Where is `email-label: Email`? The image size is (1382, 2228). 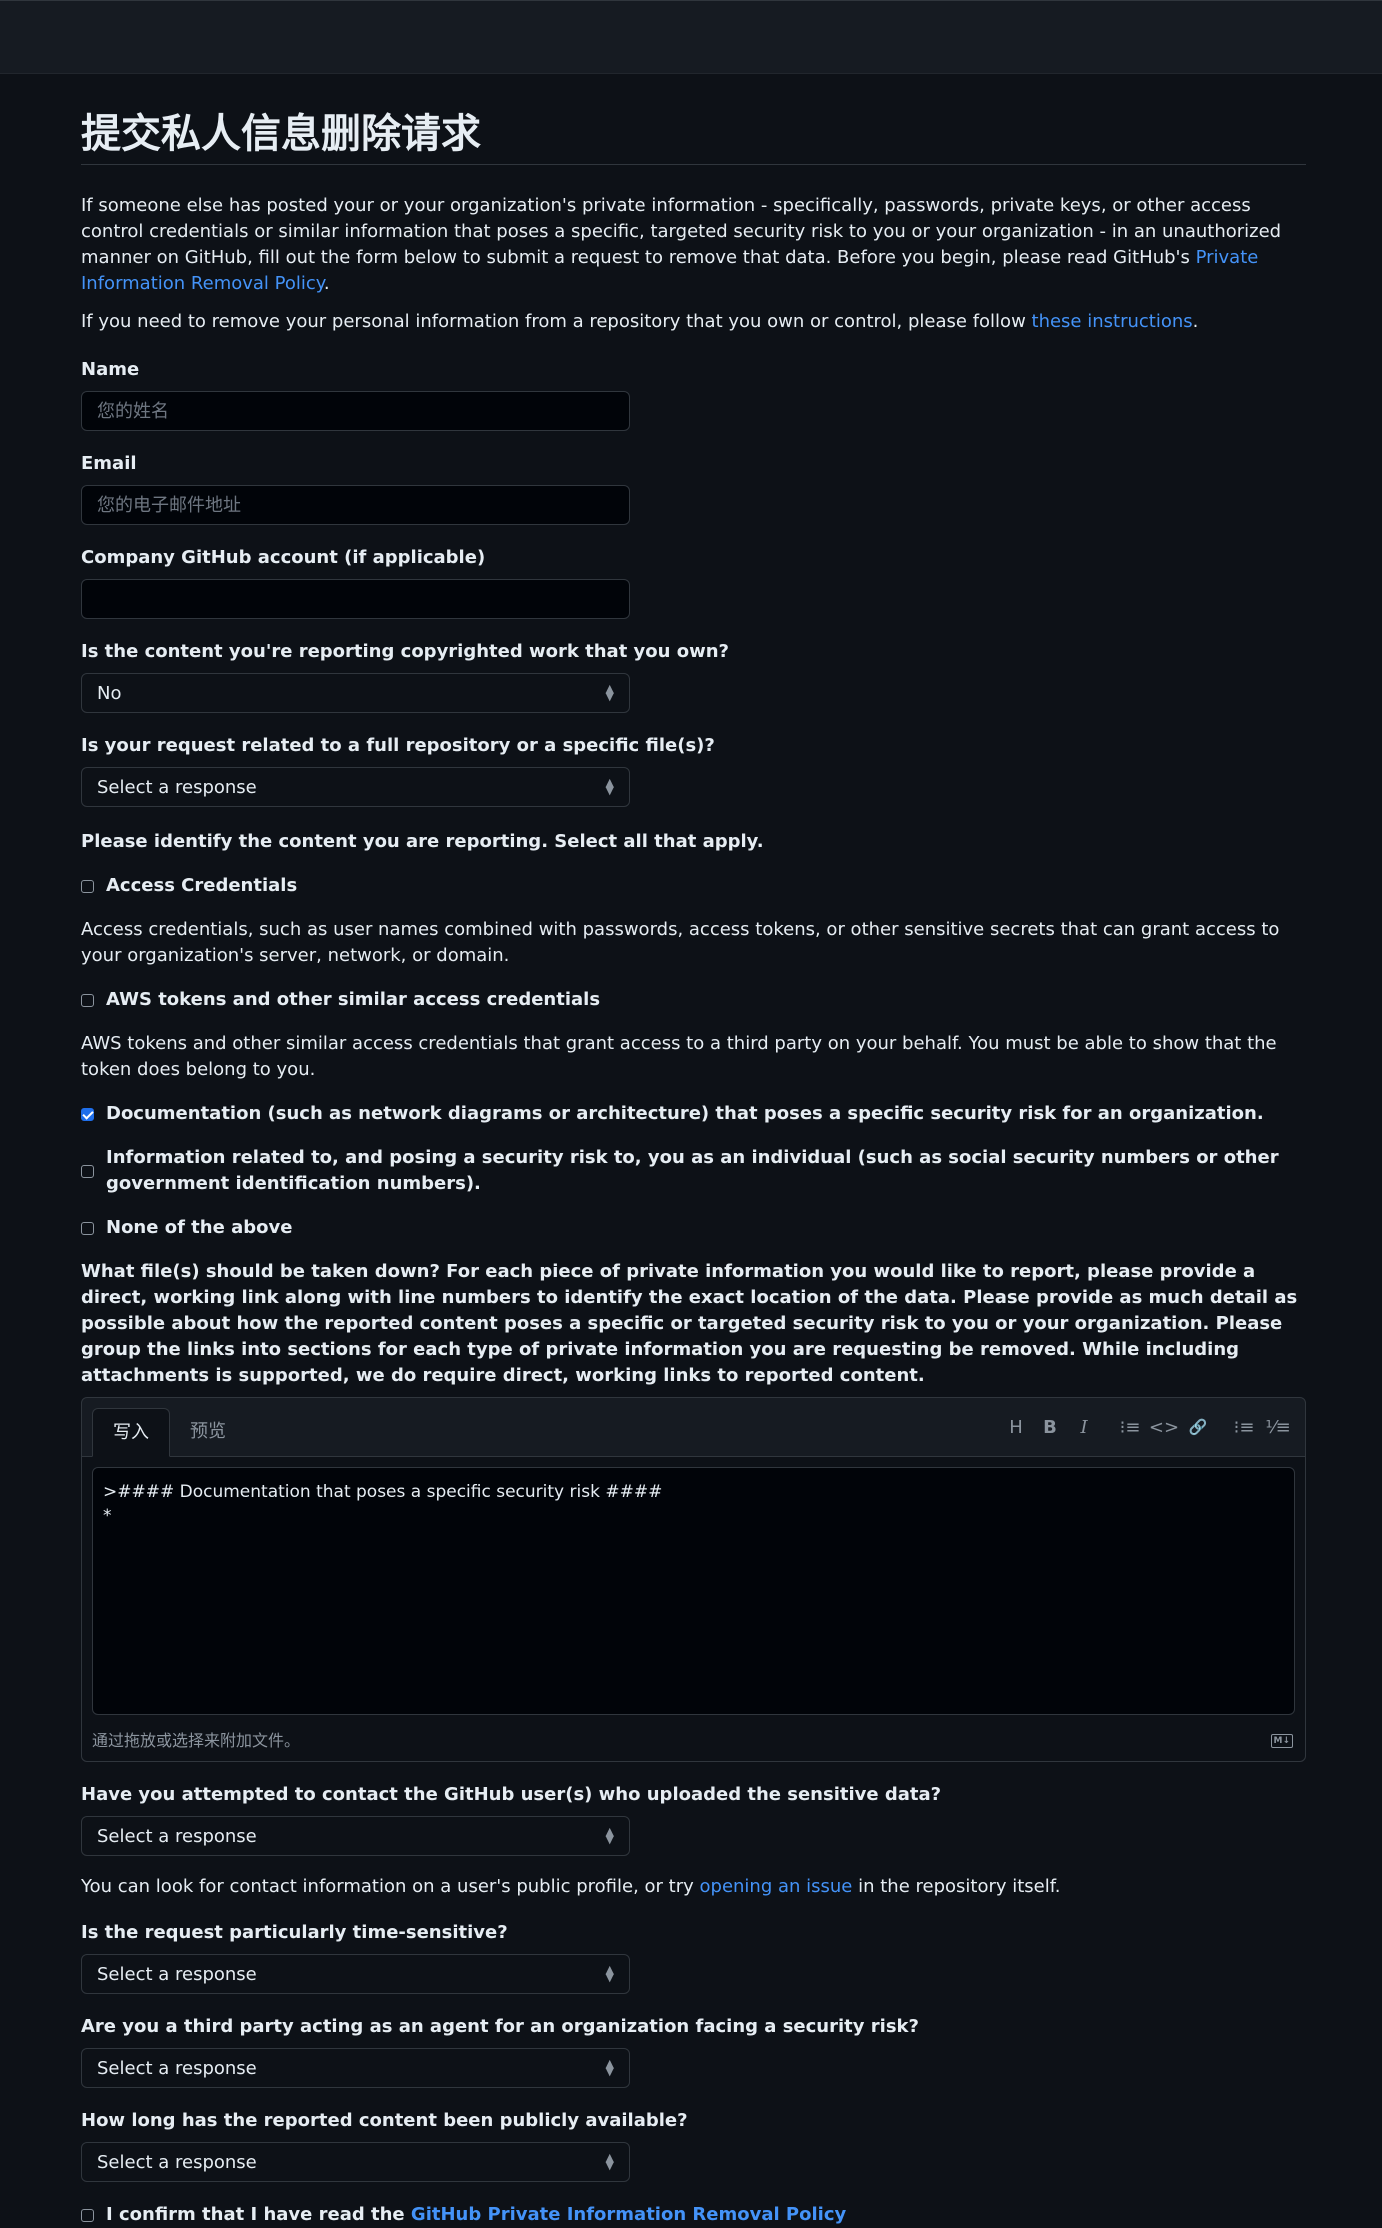 email-label: Email is located at coordinates (109, 463).